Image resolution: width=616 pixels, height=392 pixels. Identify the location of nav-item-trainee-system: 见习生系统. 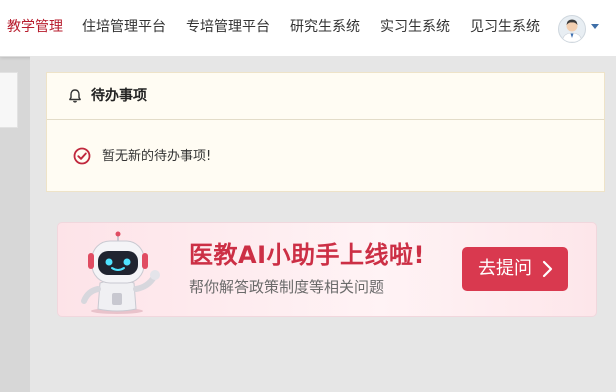
(505, 27).